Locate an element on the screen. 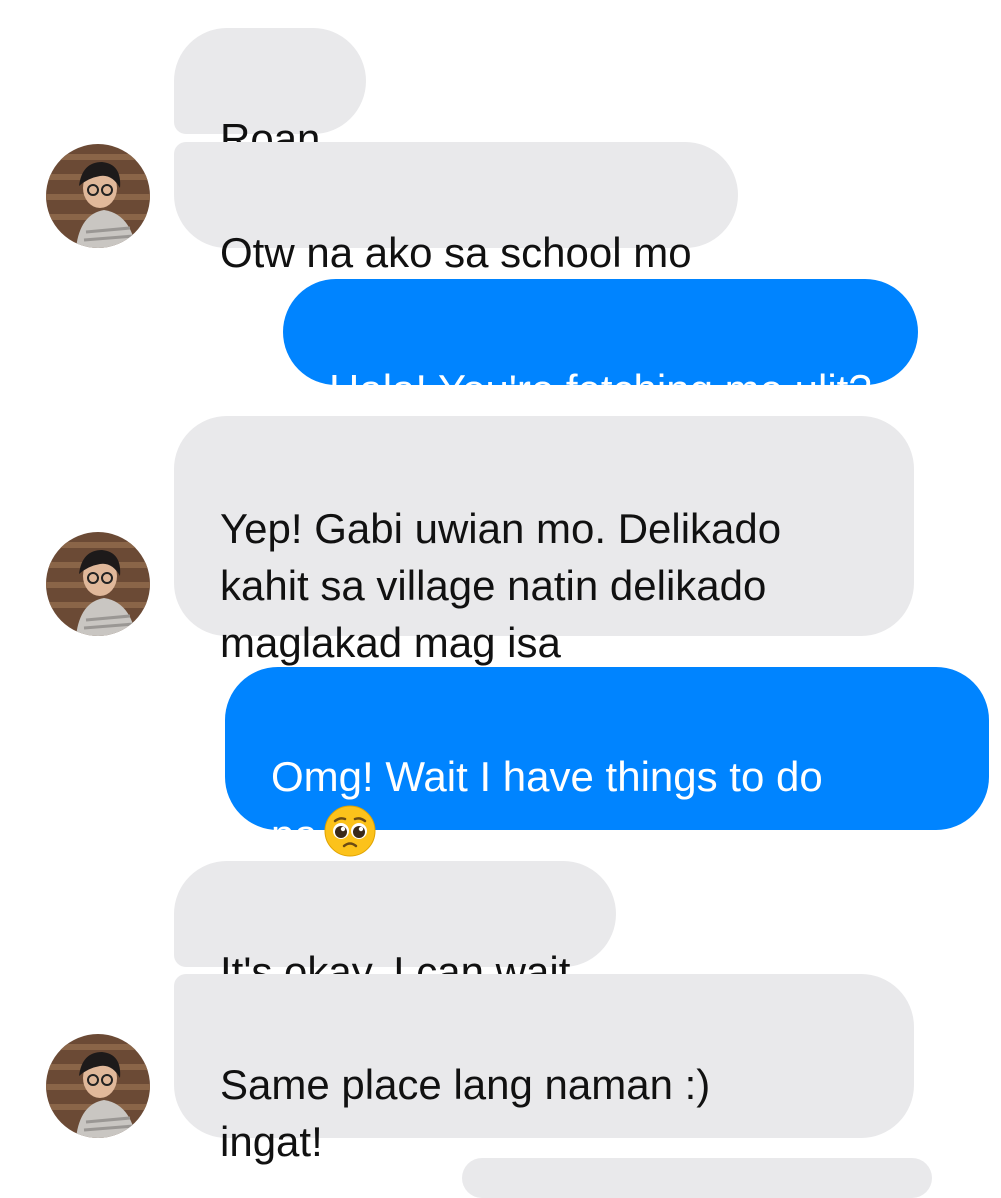 This screenshot has height=1198, width=1001. message-text: Same place lang naman :) ingat! is located at coordinates (465, 1113).